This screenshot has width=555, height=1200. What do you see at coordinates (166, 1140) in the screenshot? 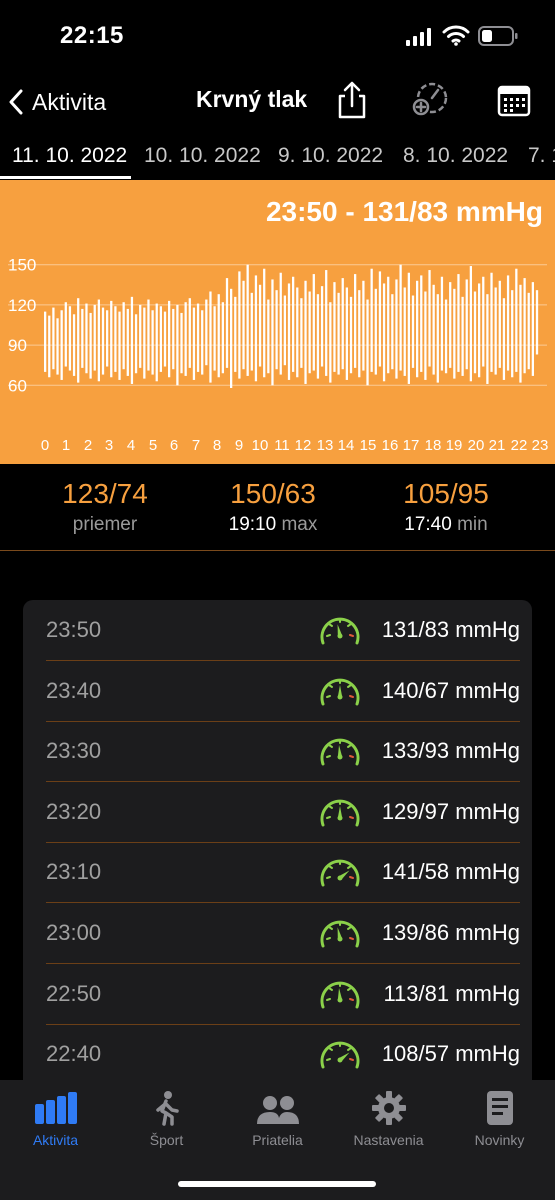
I see `tab-sport-label: Šport` at bounding box center [166, 1140].